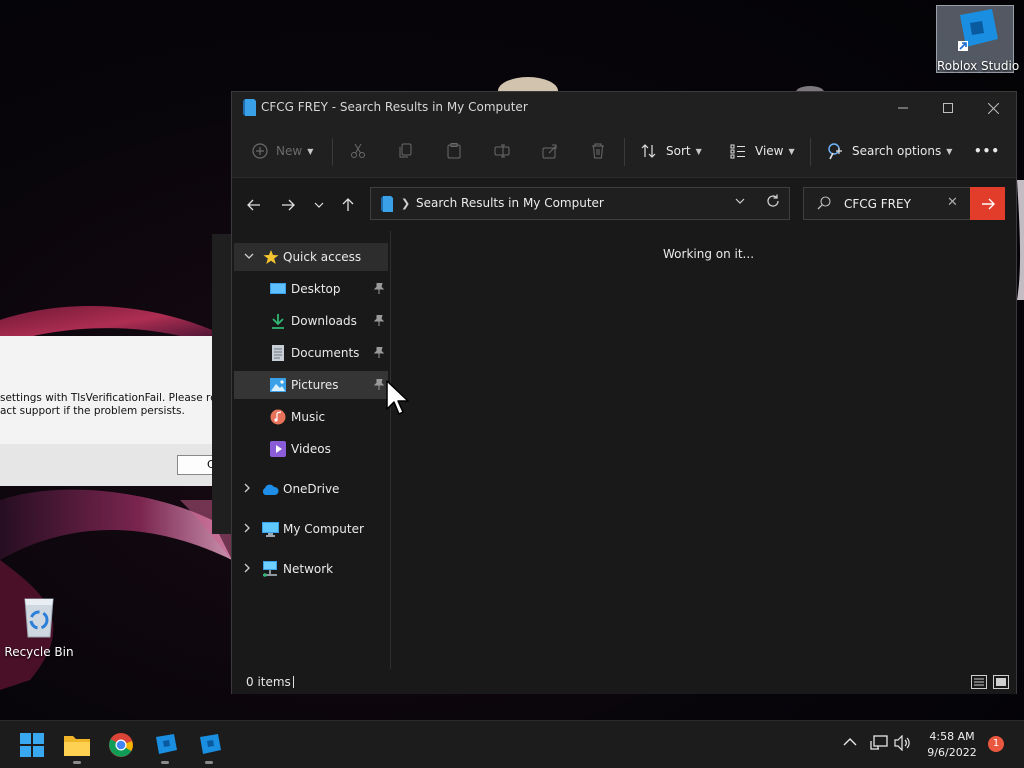  Describe the element at coordinates (454, 151) in the screenshot. I see `paste-button` at that location.